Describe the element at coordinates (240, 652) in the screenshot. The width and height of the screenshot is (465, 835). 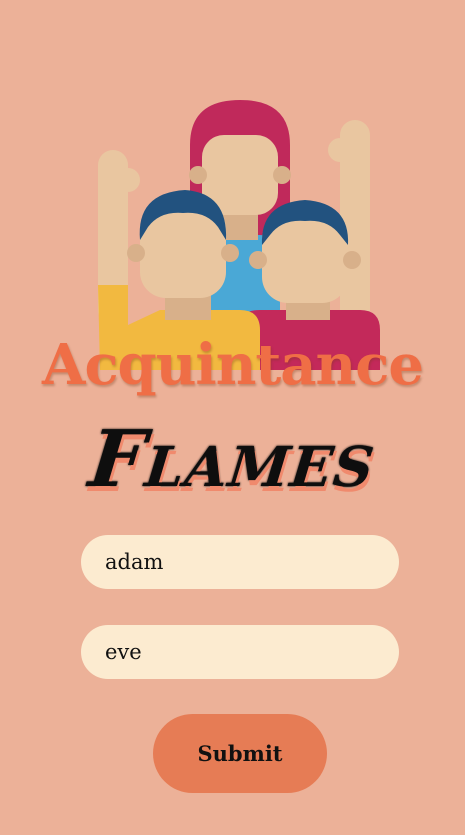
I see `second-name-input` at that location.